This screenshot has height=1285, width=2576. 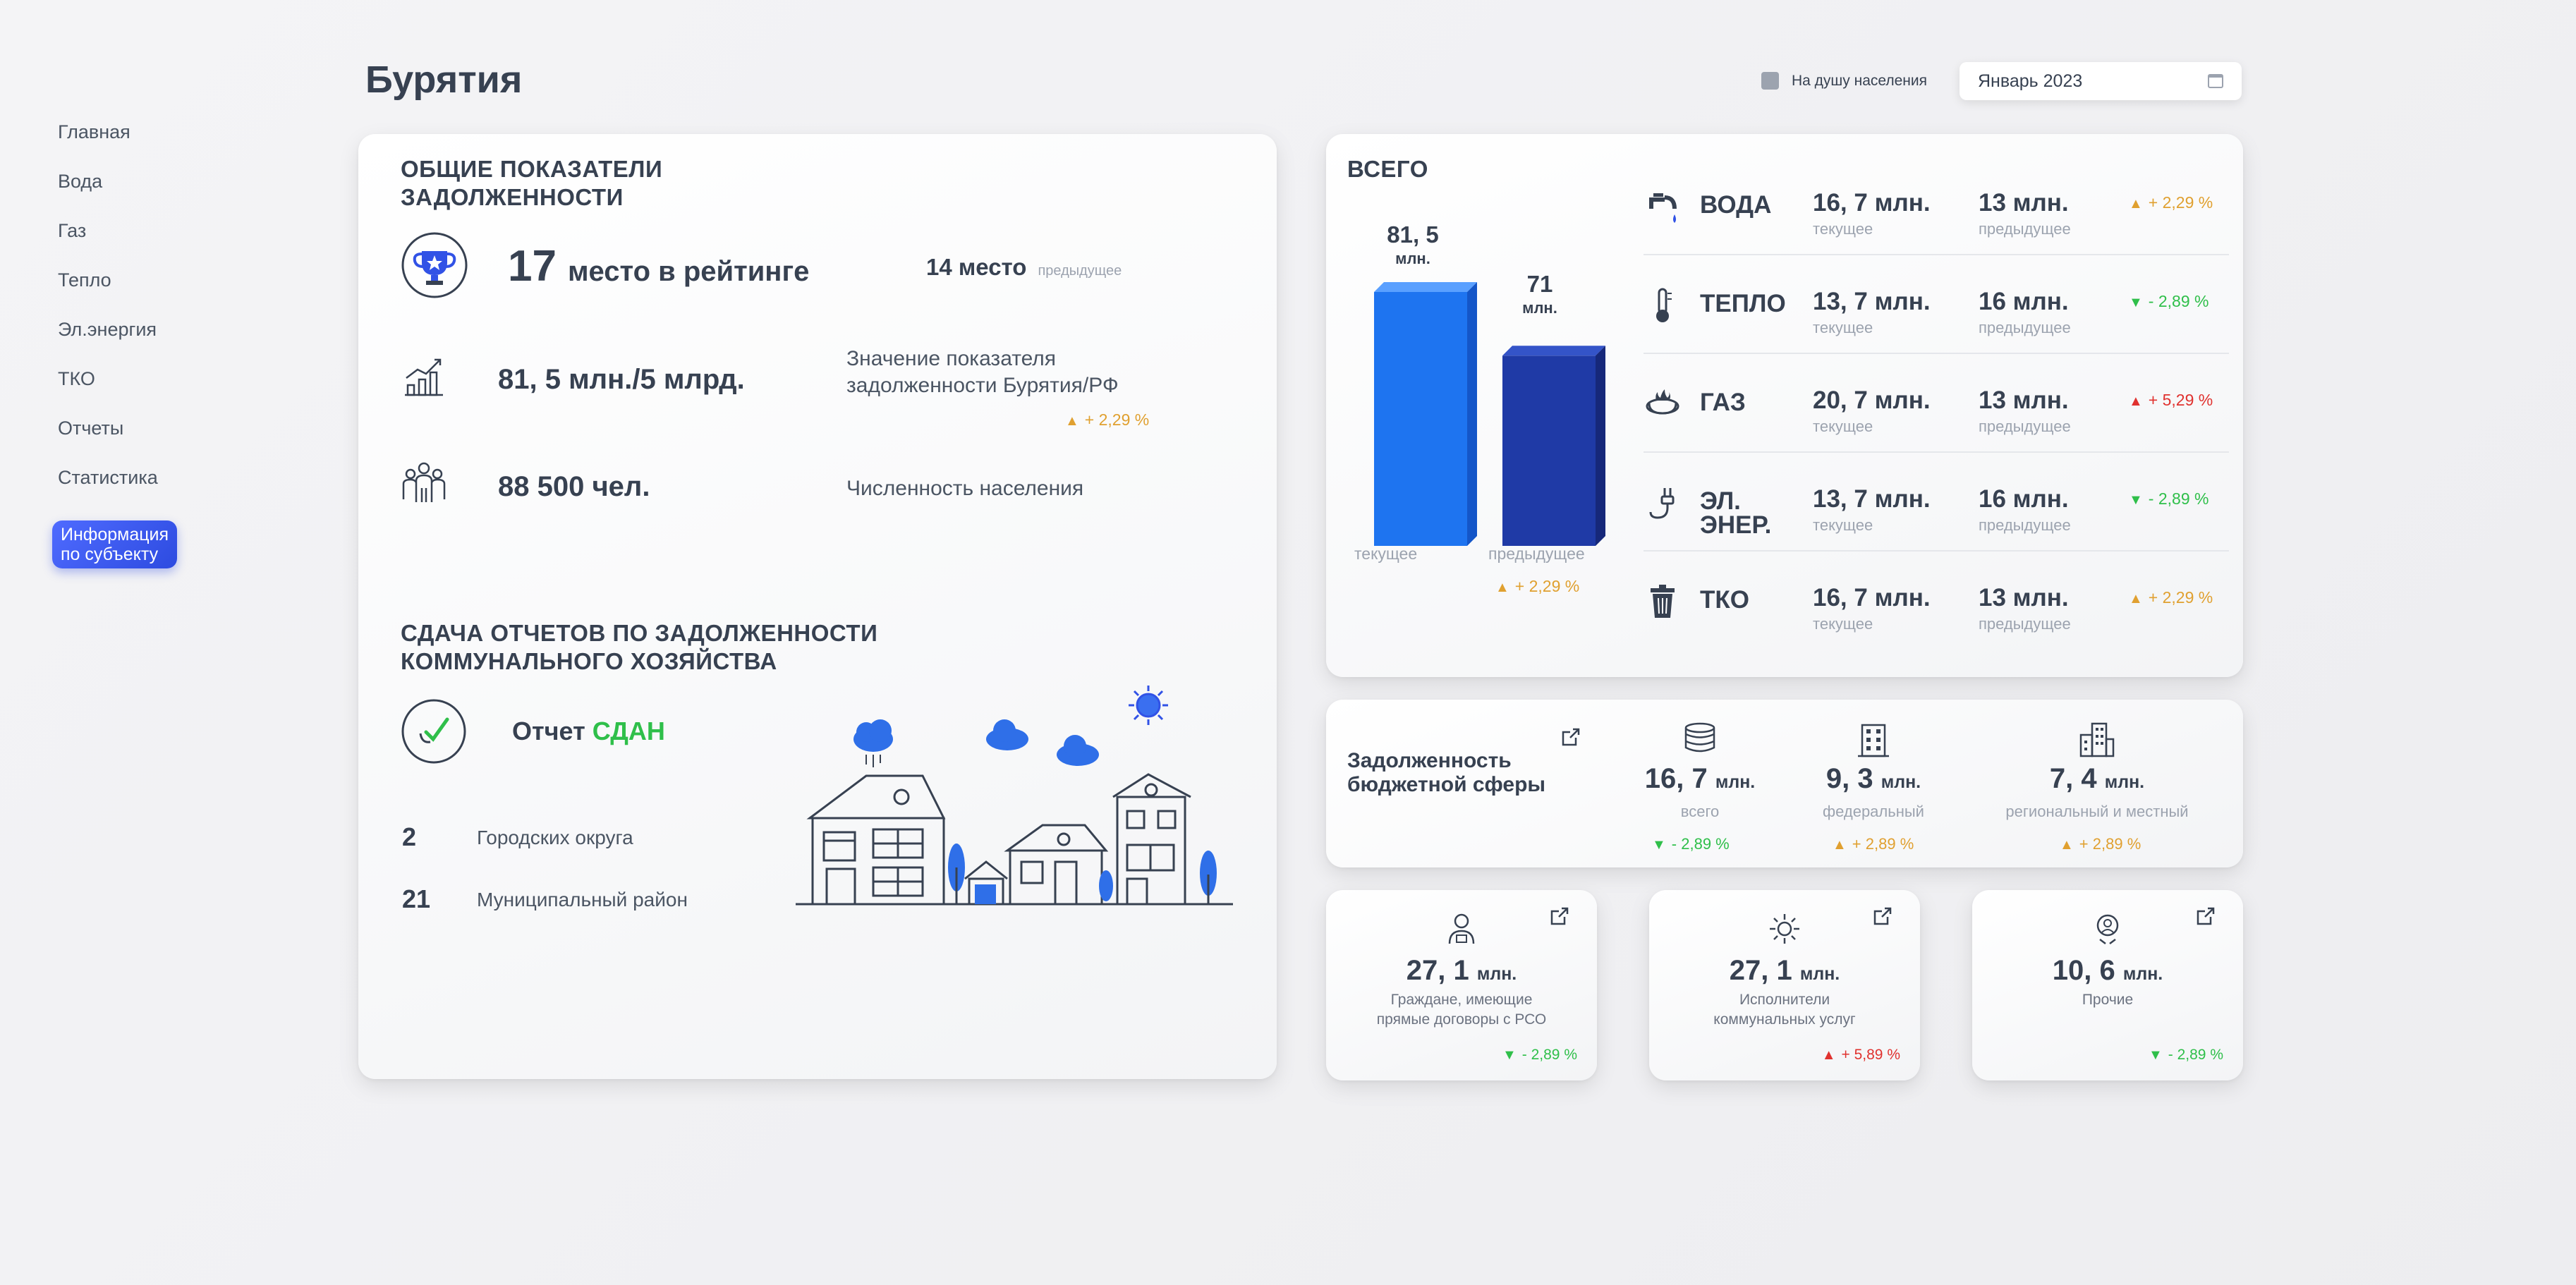 What do you see at coordinates (688, 272) in the screenshot?
I see `rank-text: место в рейтинге` at bounding box center [688, 272].